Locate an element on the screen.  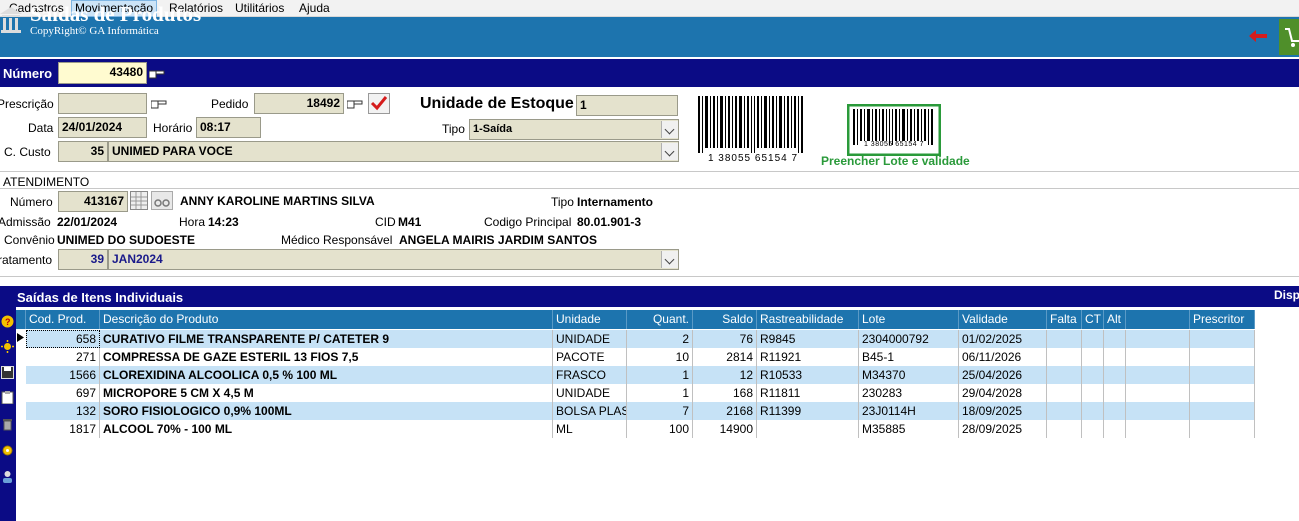
cell-lote: M34370 is located at coordinates (909, 375).